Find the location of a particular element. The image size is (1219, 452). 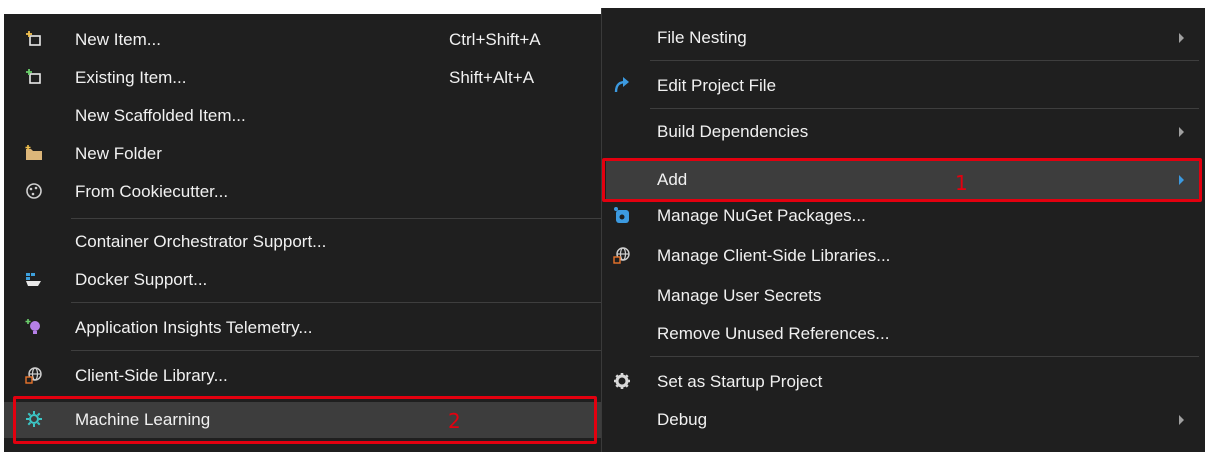

menu-item-new-item: New Item... Ctrl+Shift+A is located at coordinates (303, 40).